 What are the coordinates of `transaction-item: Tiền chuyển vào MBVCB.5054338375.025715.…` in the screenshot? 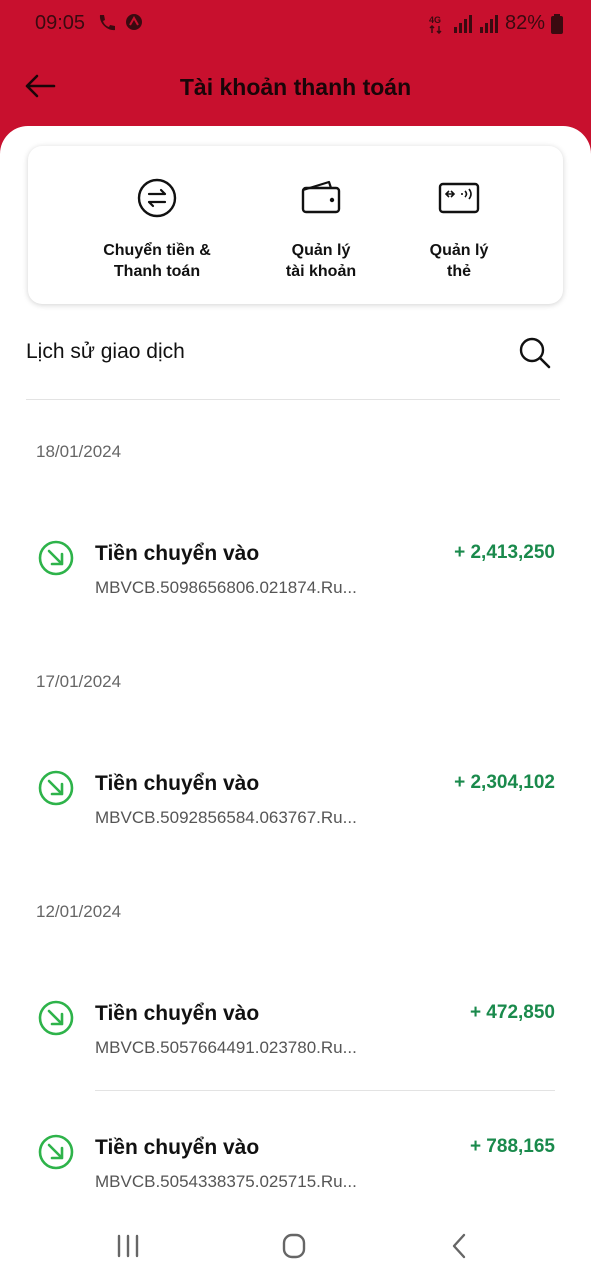 It's located at (295, 1170).